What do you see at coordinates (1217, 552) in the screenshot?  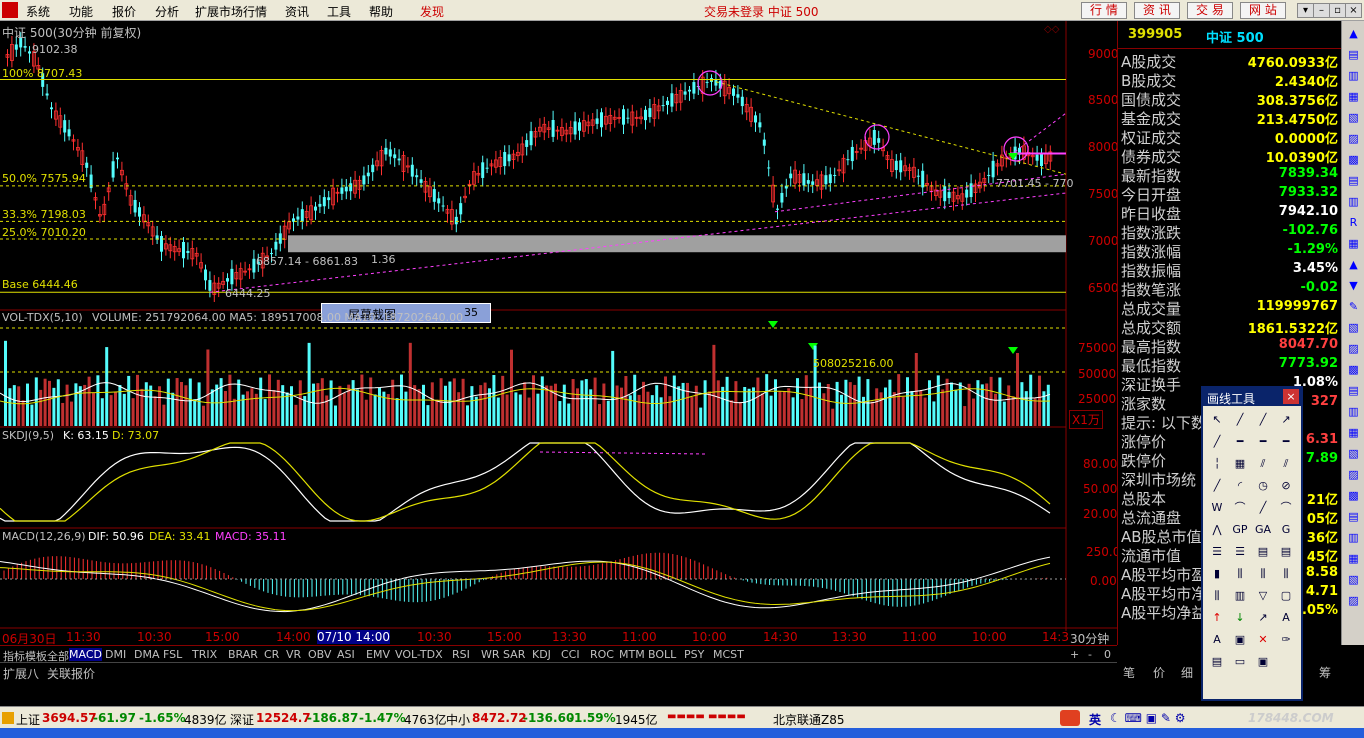 I see `drawing-tool-24-icon: ☰` at bounding box center [1217, 552].